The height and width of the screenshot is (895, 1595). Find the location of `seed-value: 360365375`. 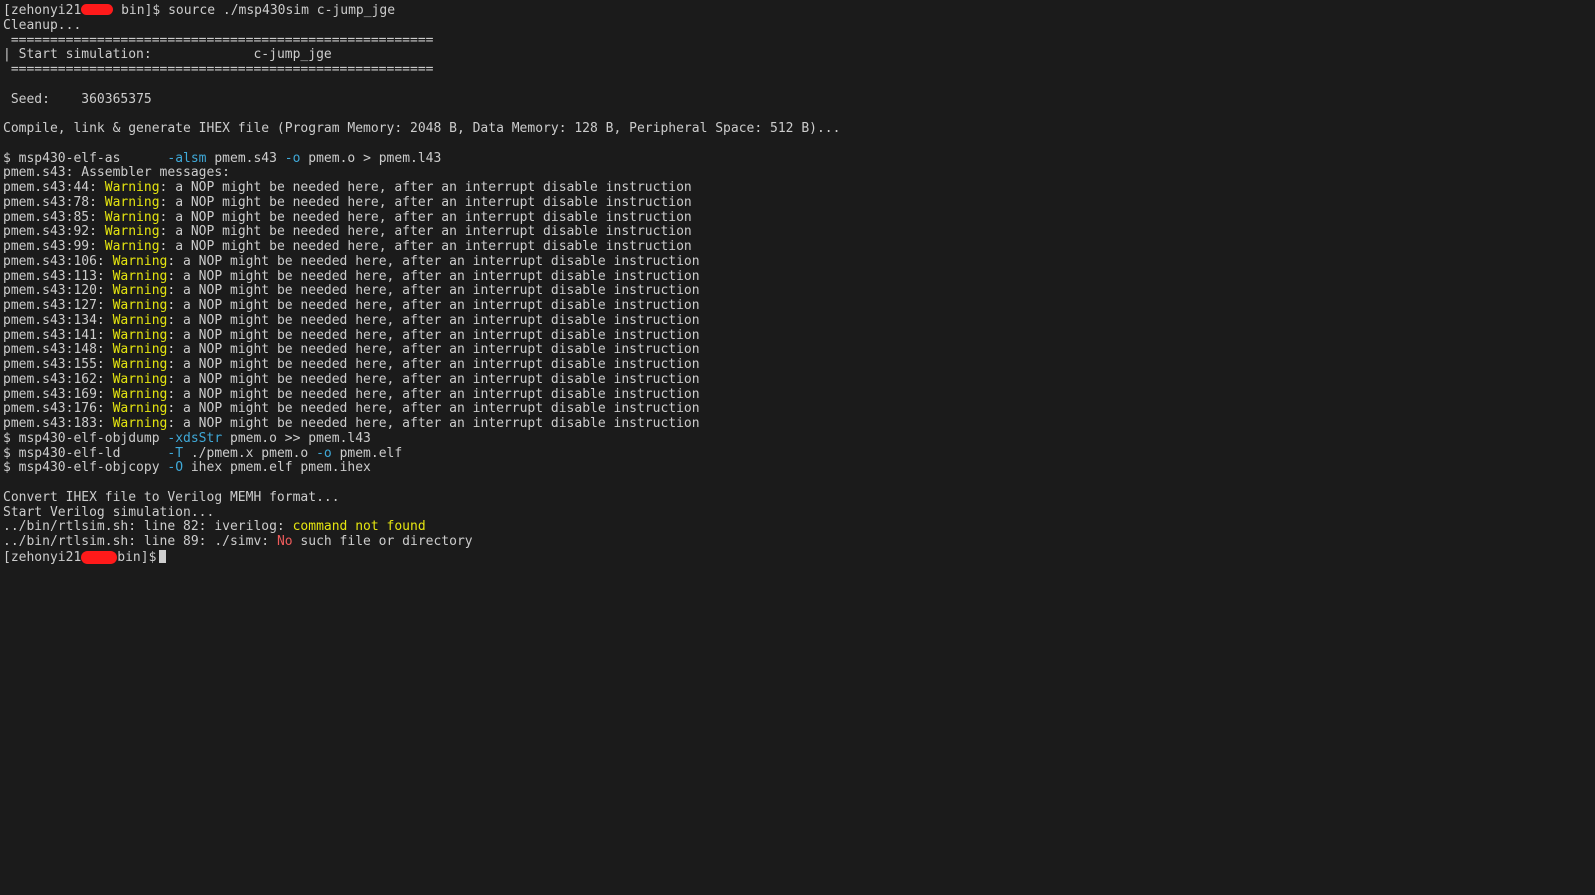

seed-value: 360365375 is located at coordinates (116, 99).